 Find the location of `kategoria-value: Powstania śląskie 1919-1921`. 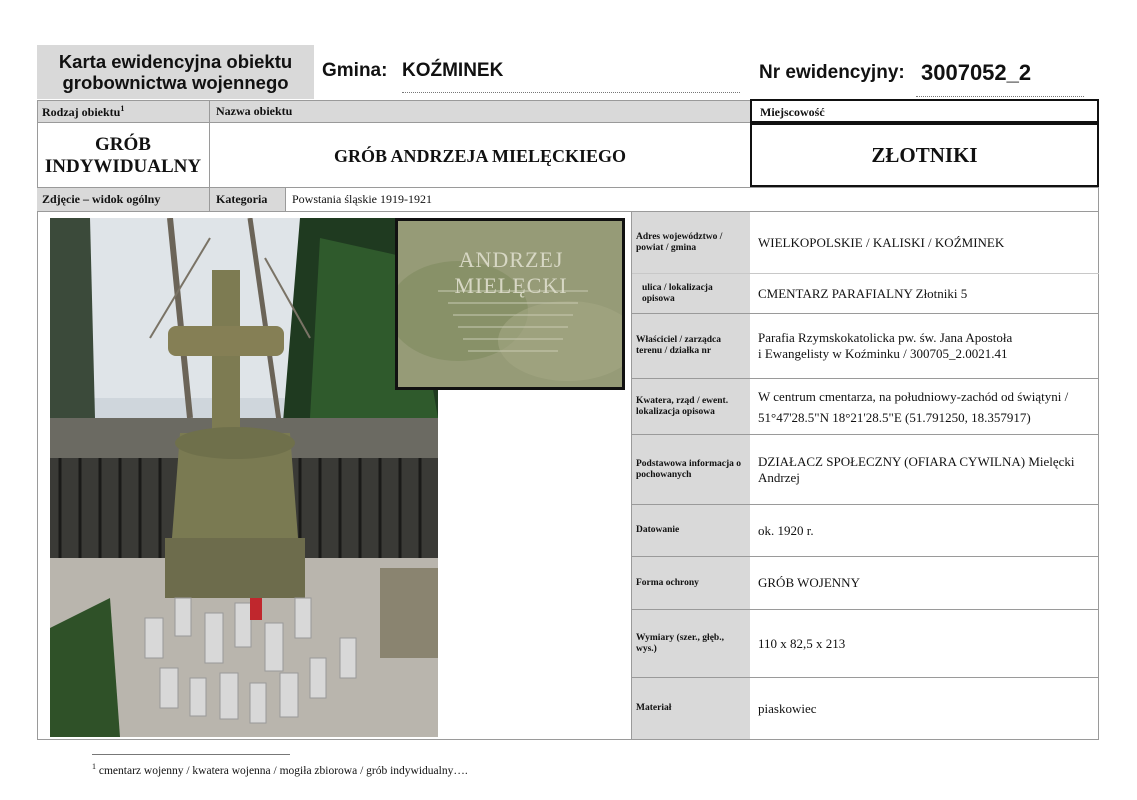

kategoria-value: Powstania śląskie 1919-1921 is located at coordinates (362, 199).